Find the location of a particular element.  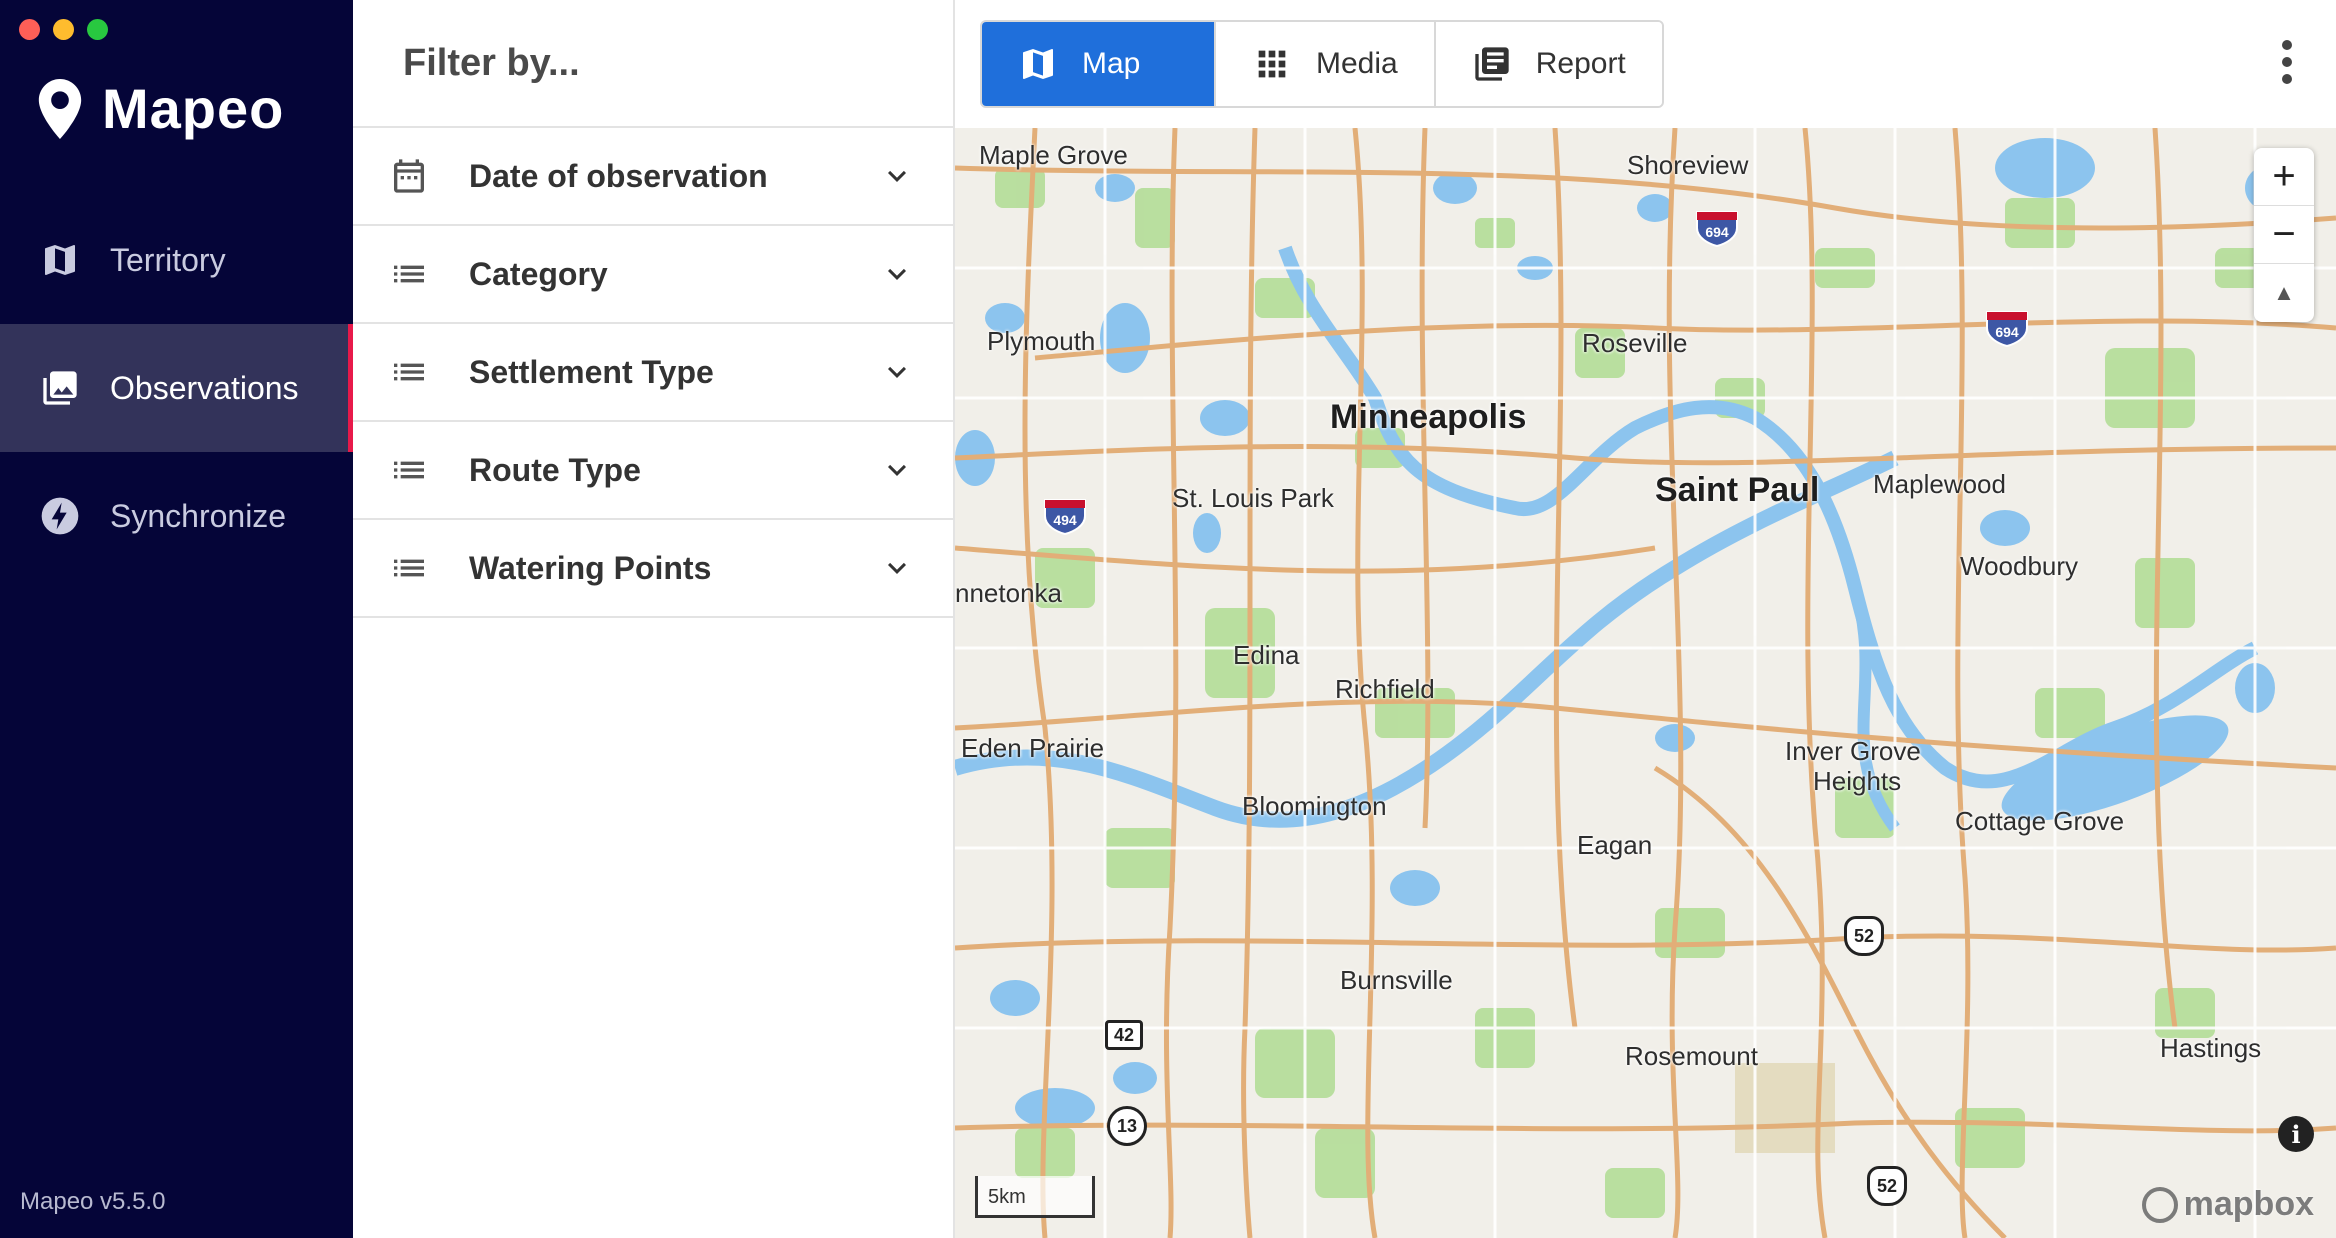

sidebar-item-synchronize: Synchronize is located at coordinates (176, 516).